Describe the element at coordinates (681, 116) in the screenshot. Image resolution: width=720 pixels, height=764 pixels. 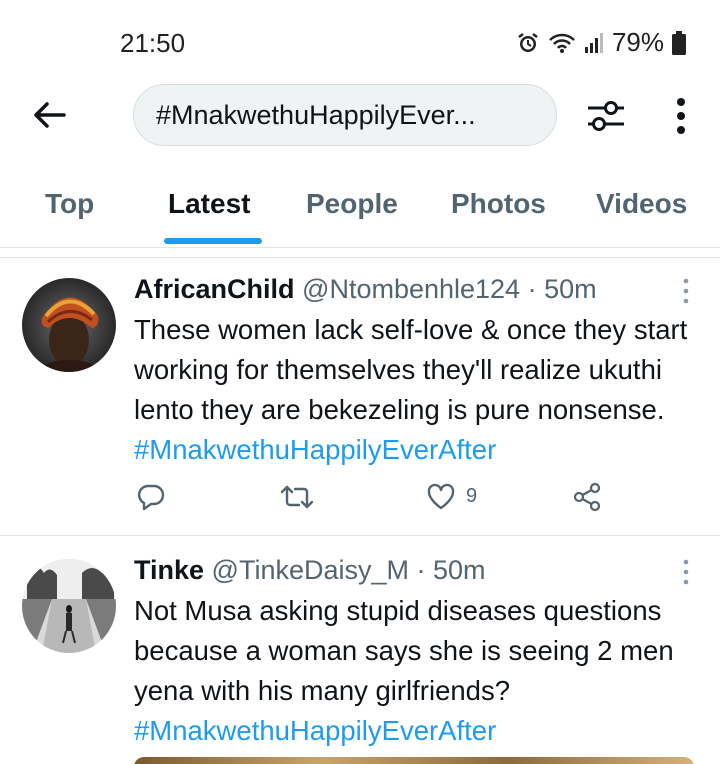
I see `more-options-button` at that location.